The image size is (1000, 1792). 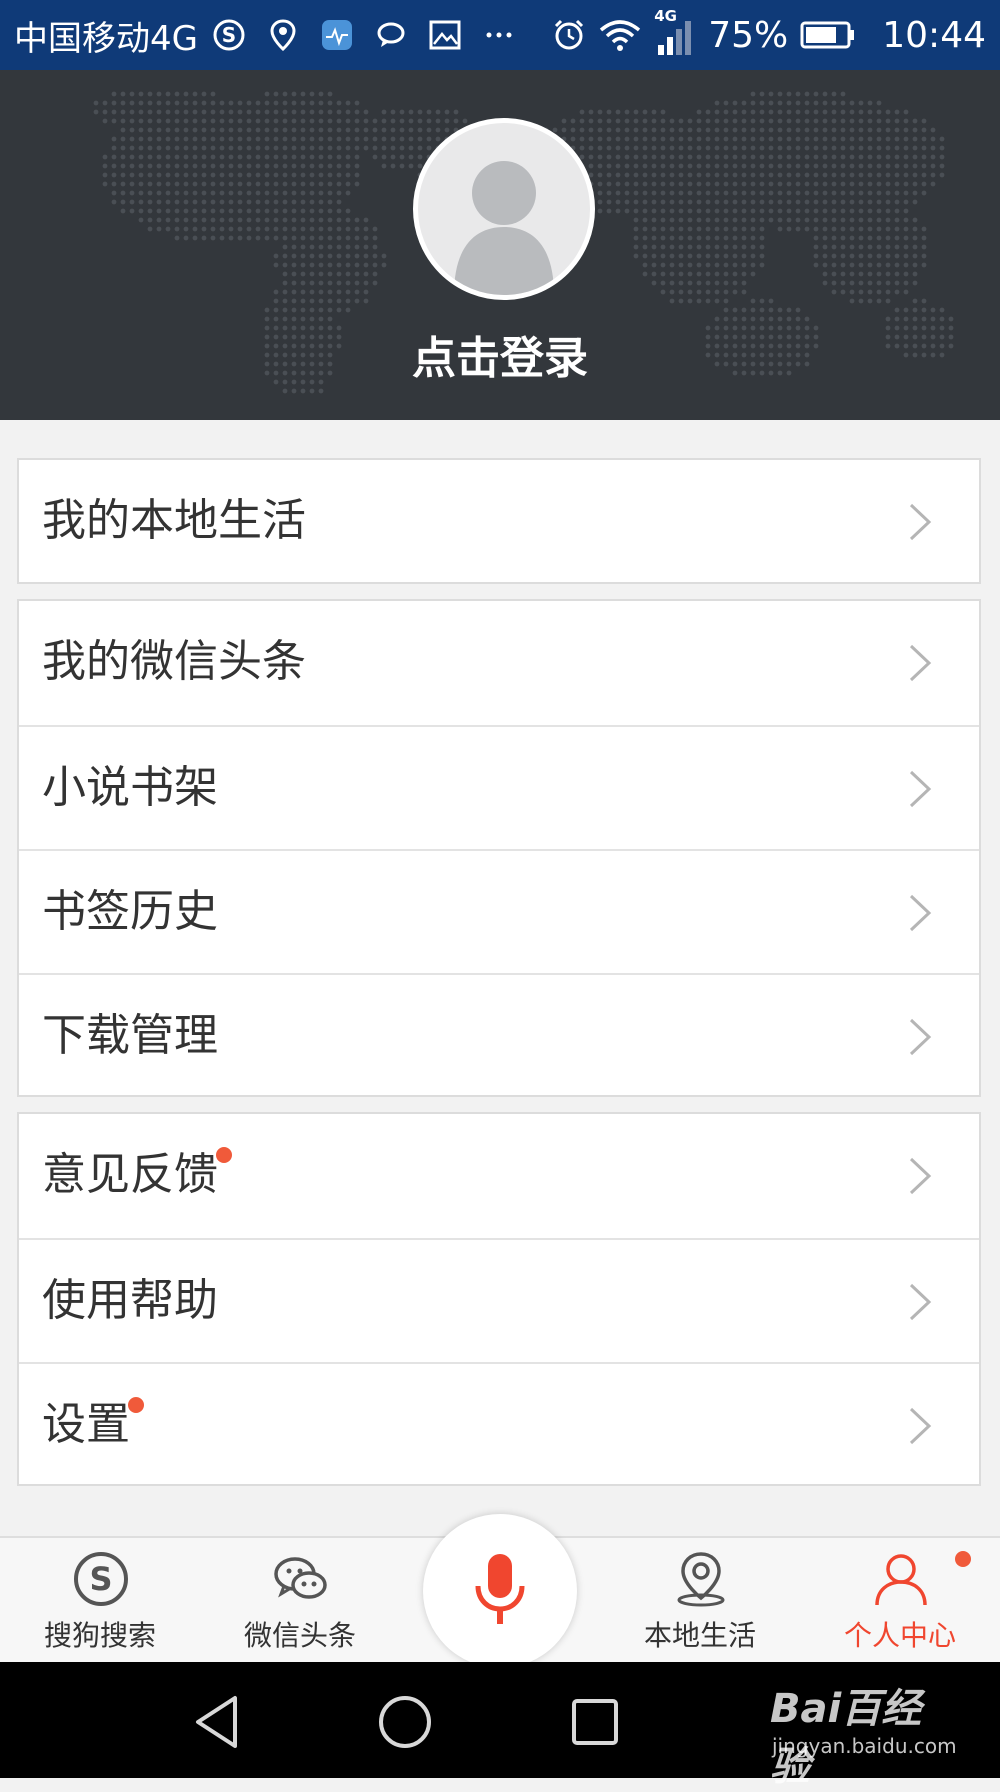 I want to click on wifi-icon, so click(x=620, y=35).